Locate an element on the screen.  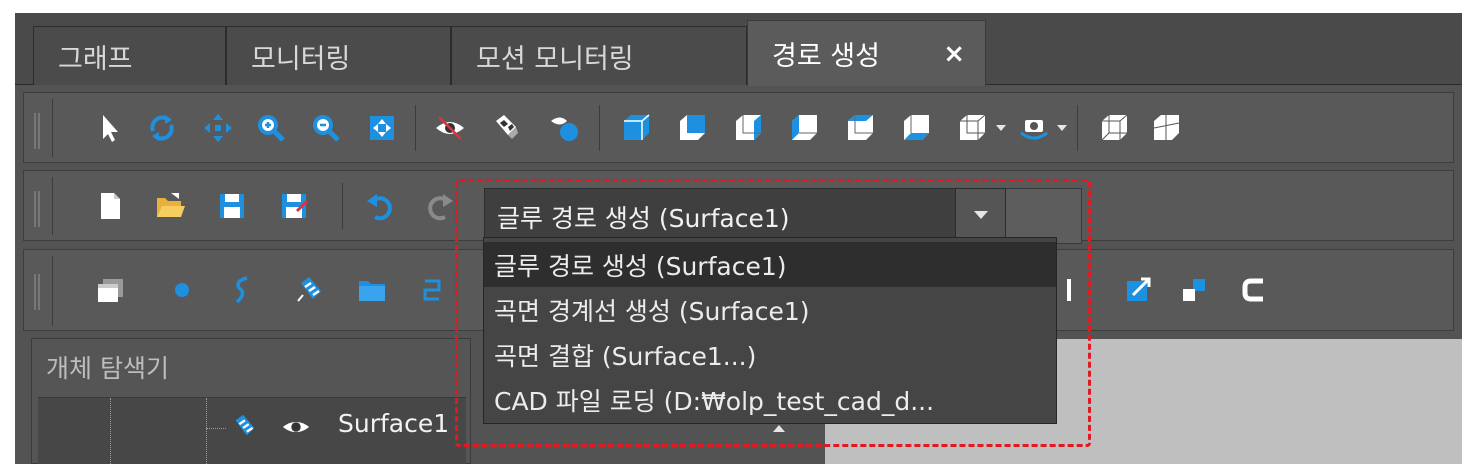
split-icon is located at coordinates (1194, 290).